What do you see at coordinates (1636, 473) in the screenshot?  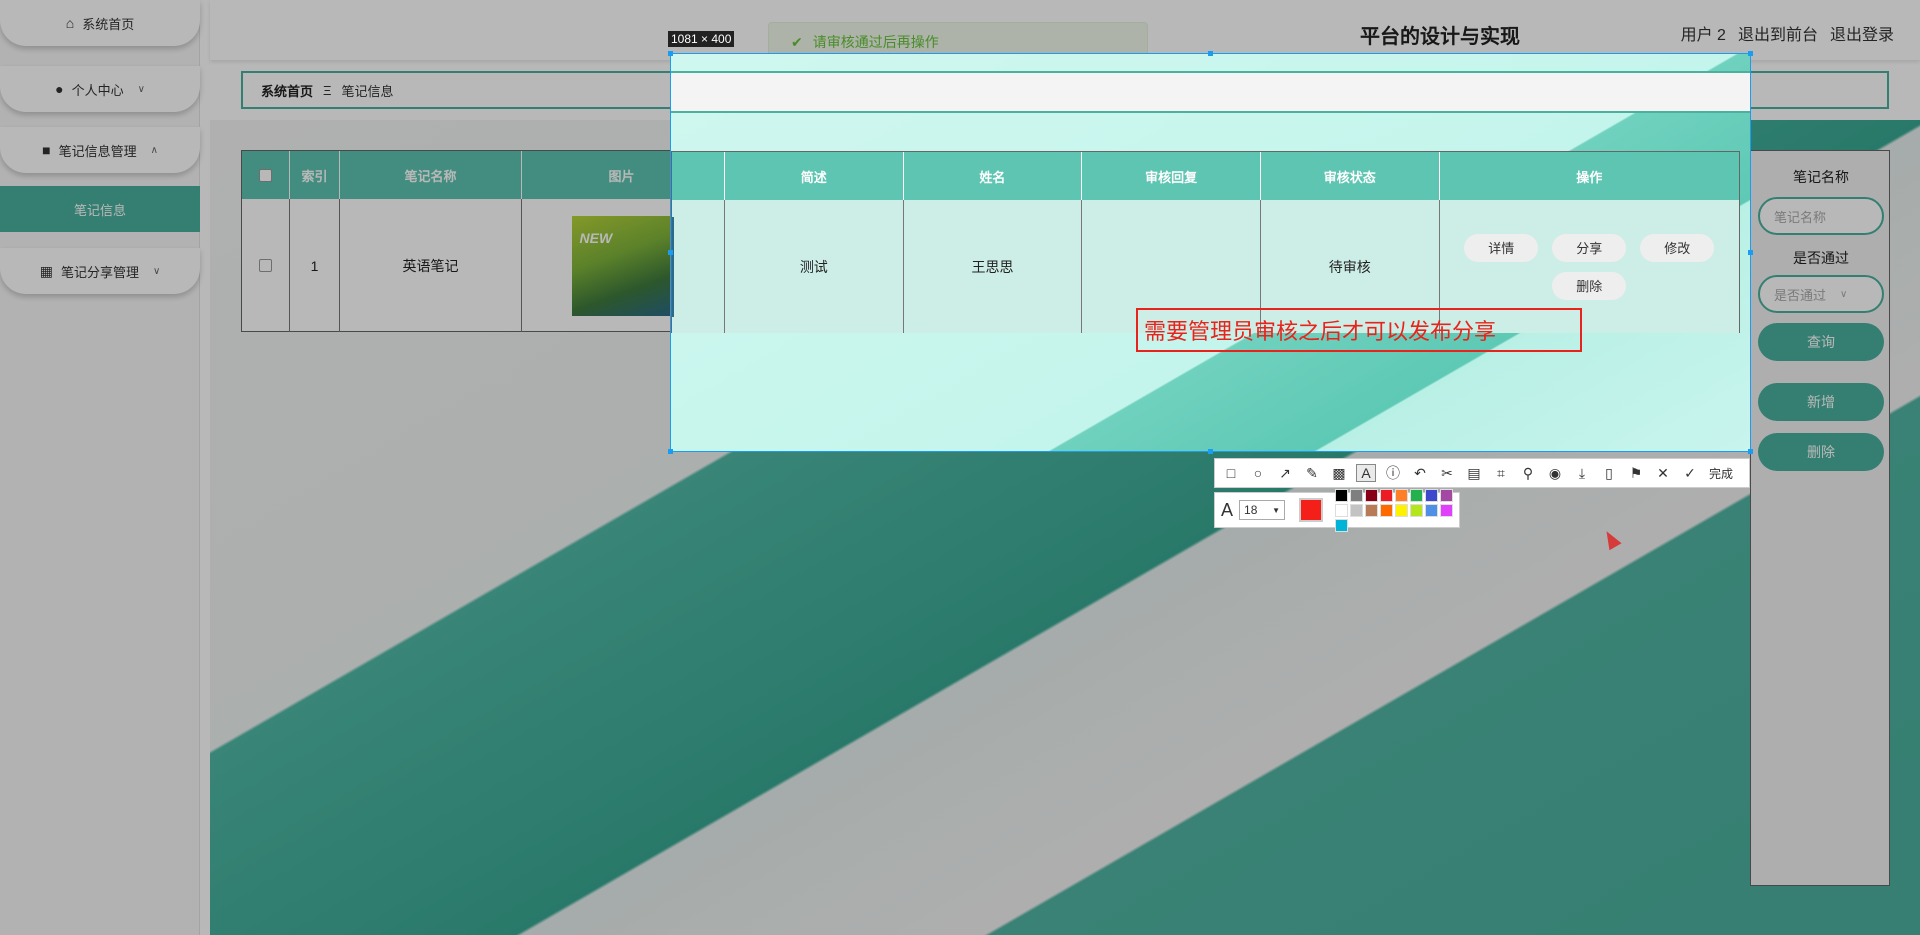 I see `bookmark-icon: ⚑` at bounding box center [1636, 473].